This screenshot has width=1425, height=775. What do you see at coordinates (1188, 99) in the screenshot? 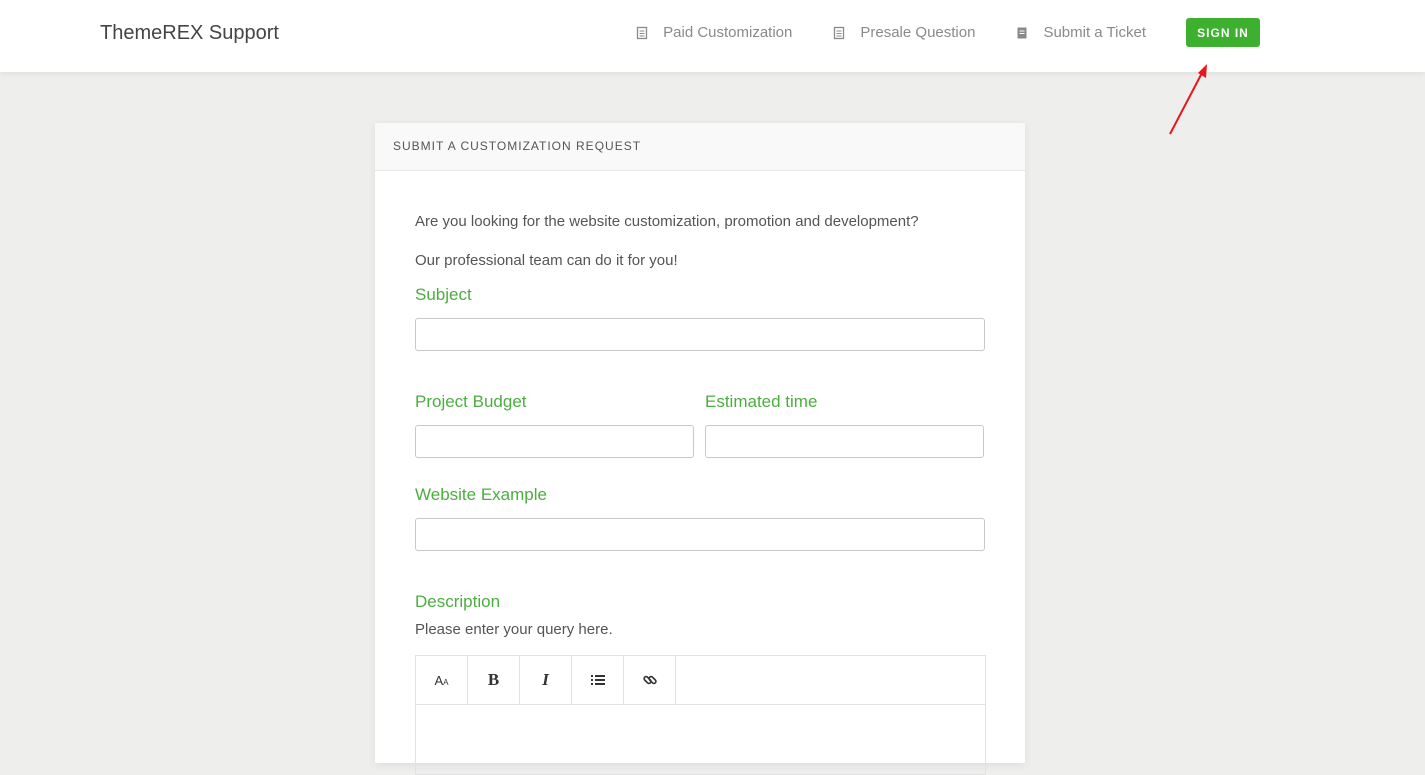
I see `annotation-arrow-icon` at bounding box center [1188, 99].